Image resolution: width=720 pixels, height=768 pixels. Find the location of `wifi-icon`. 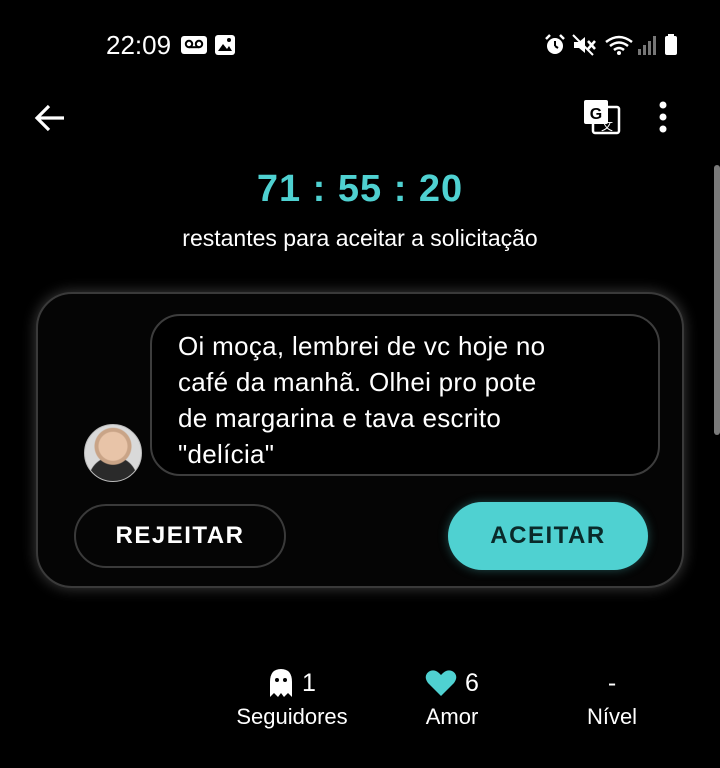

wifi-icon is located at coordinates (619, 45).